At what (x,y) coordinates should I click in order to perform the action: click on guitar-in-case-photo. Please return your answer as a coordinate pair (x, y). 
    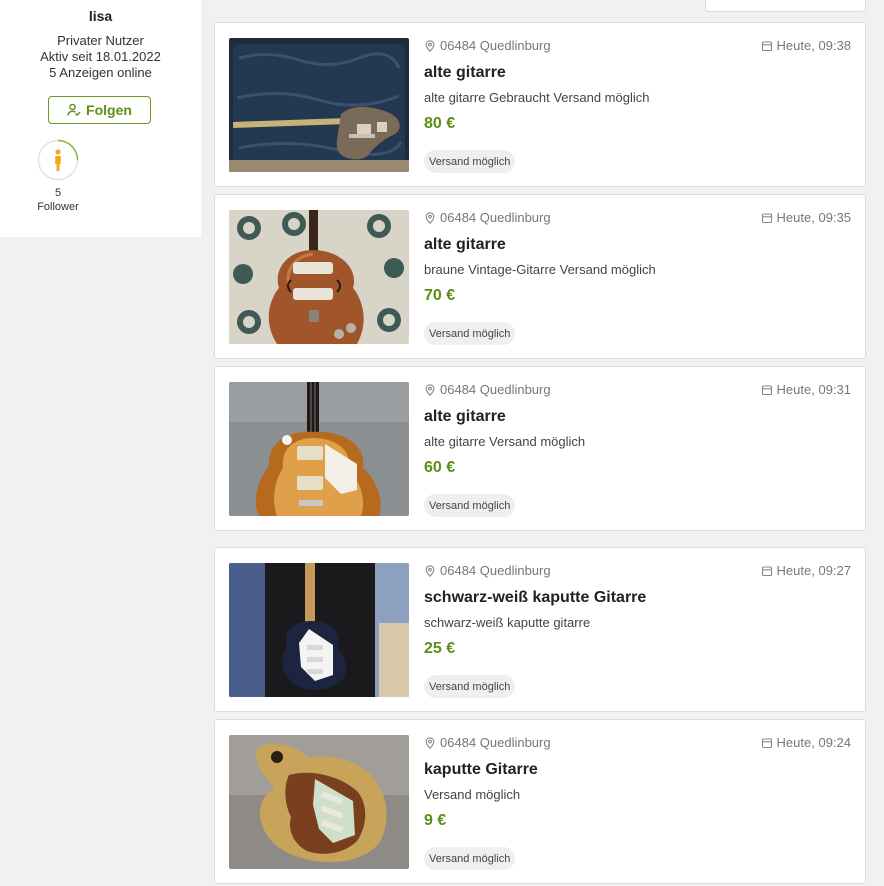
    Looking at the image, I should click on (319, 105).